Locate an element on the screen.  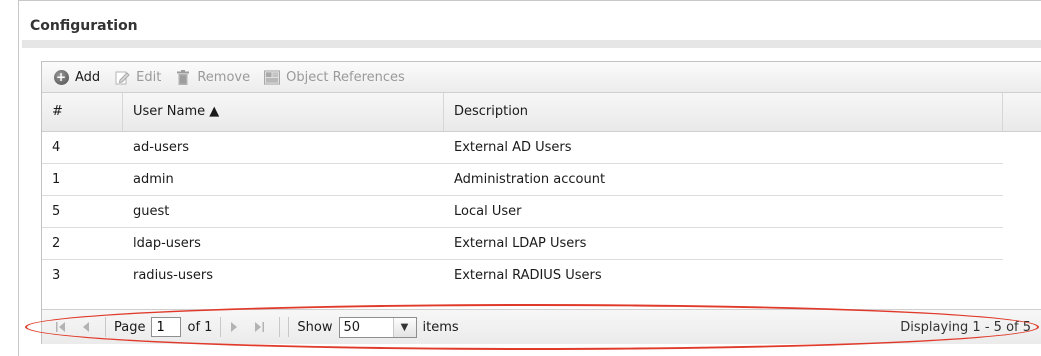
cell-number: 4 is located at coordinates (56, 147).